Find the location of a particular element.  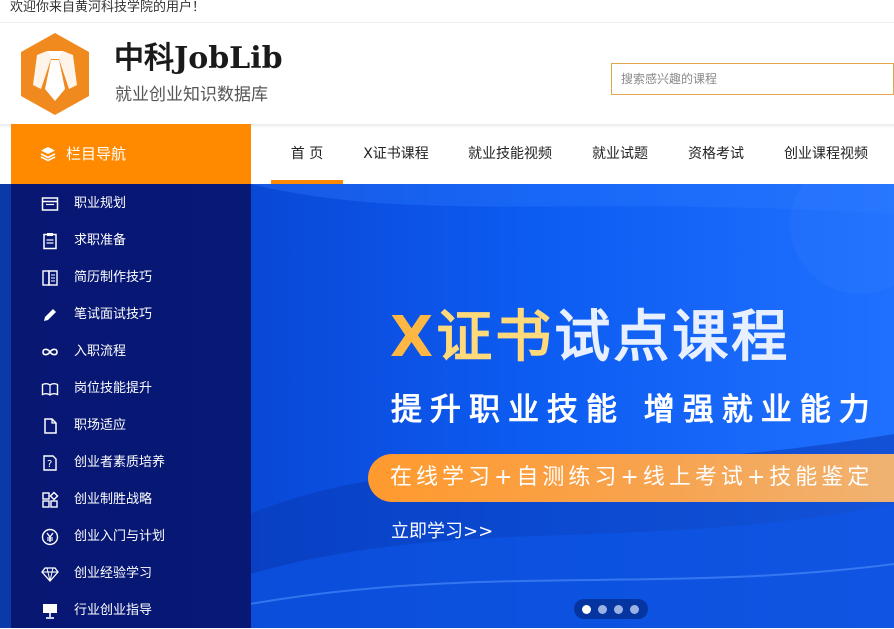

welcome-text: 欢迎你来自黄河科技学院的用户！ is located at coordinates (108, 7).